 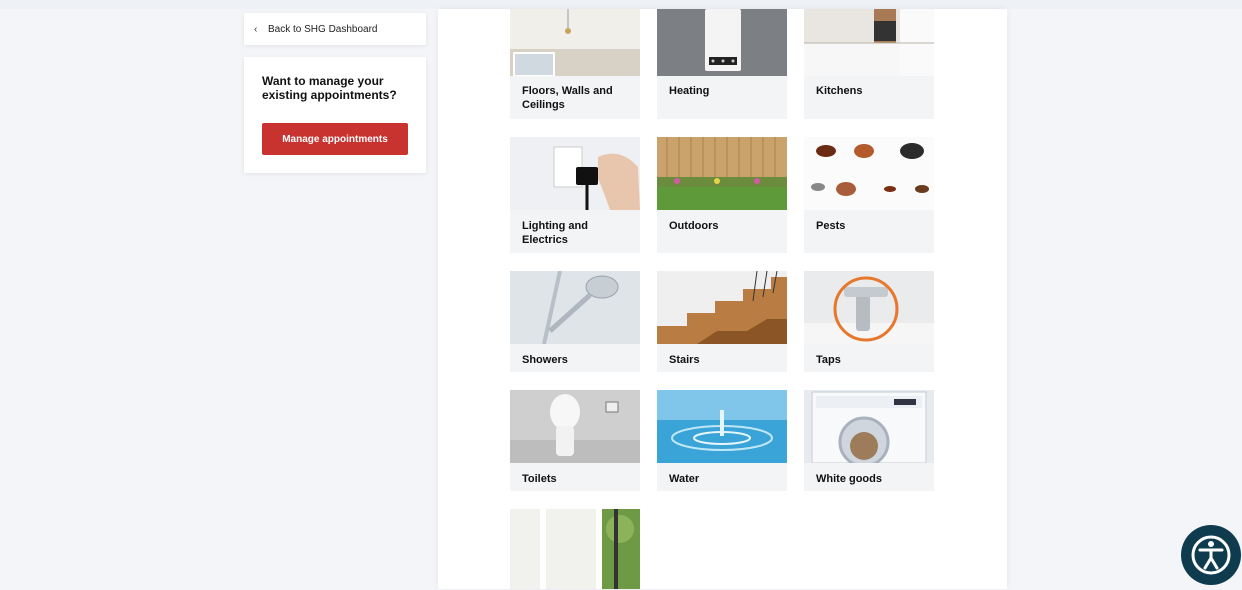 What do you see at coordinates (831, 226) in the screenshot?
I see `category-label: Pests` at bounding box center [831, 226].